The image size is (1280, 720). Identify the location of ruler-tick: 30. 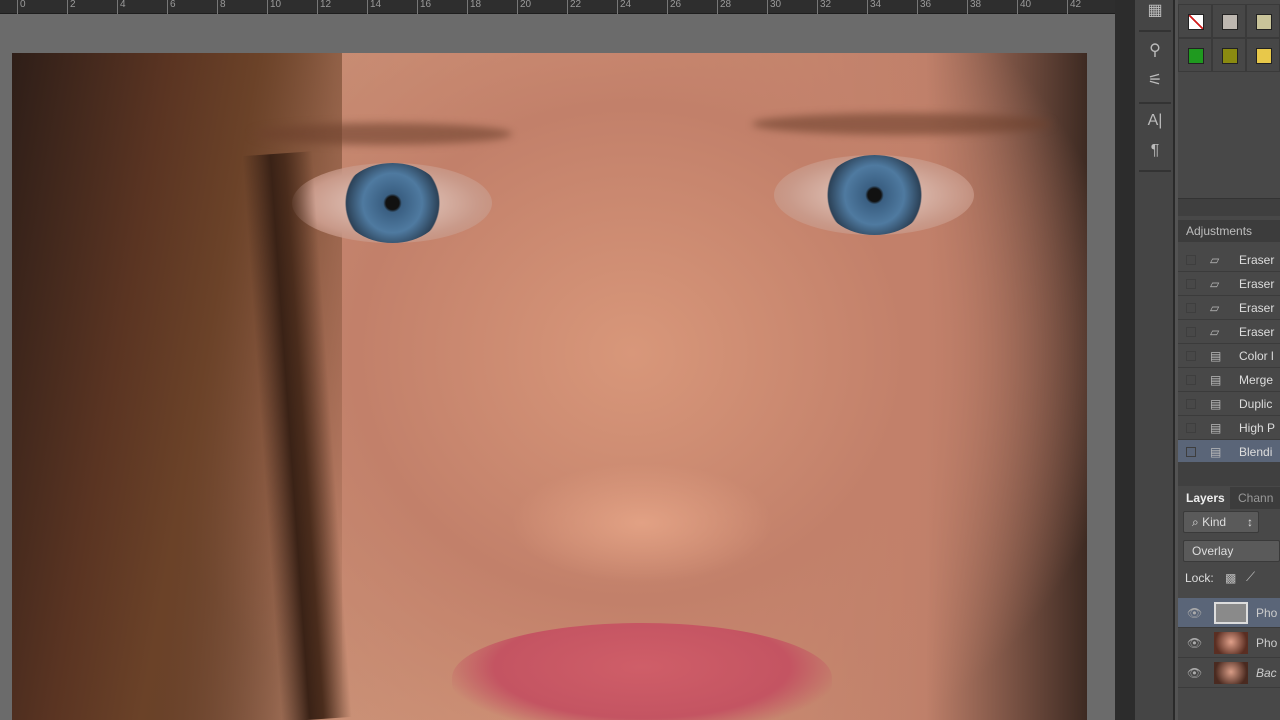
(774, 7).